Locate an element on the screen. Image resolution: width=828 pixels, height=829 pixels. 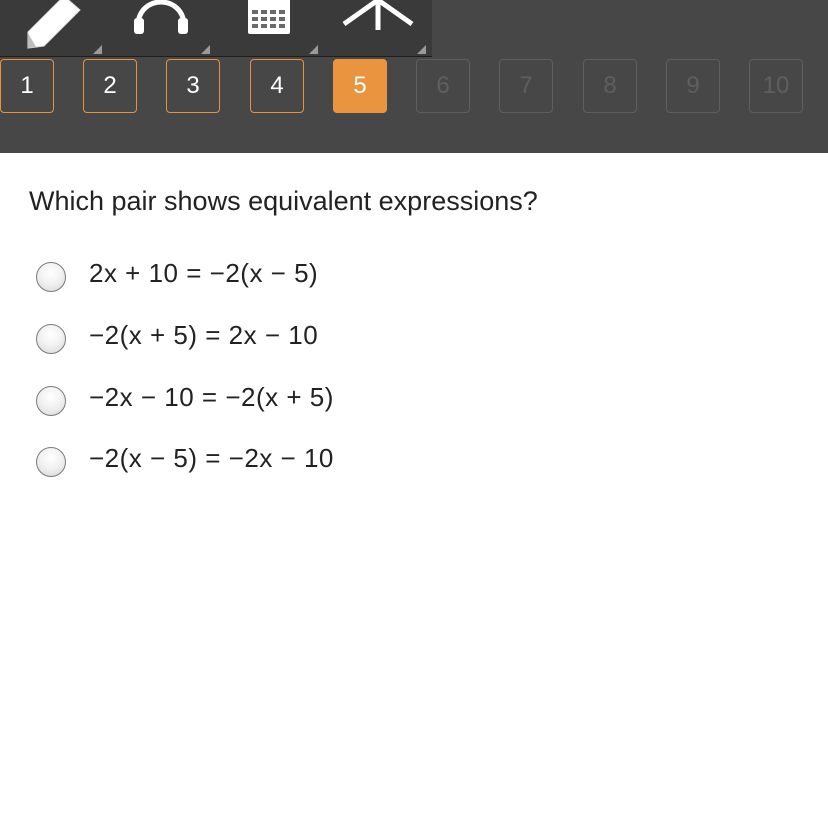
question-2-button: 2 is located at coordinates (110, 86).